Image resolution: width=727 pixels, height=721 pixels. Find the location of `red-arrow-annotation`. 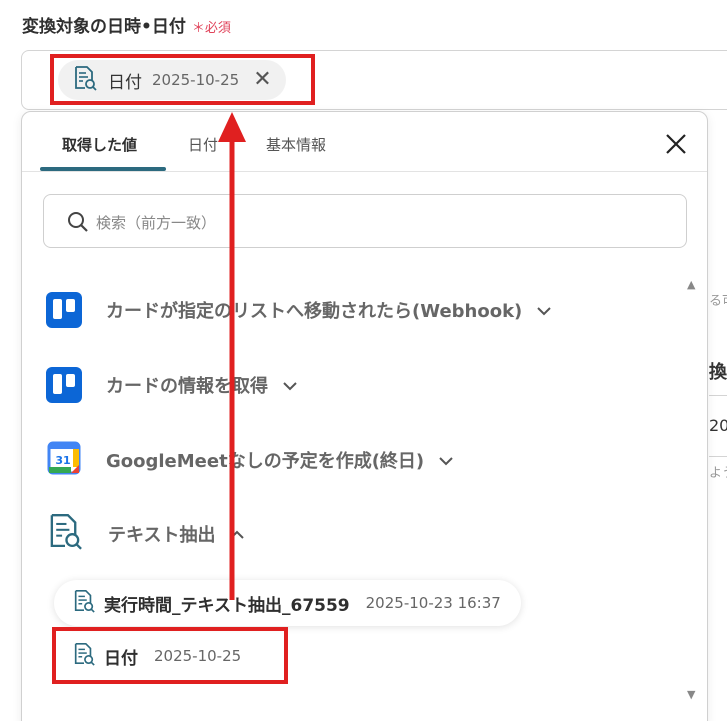

red-arrow-annotation is located at coordinates (232, 356).